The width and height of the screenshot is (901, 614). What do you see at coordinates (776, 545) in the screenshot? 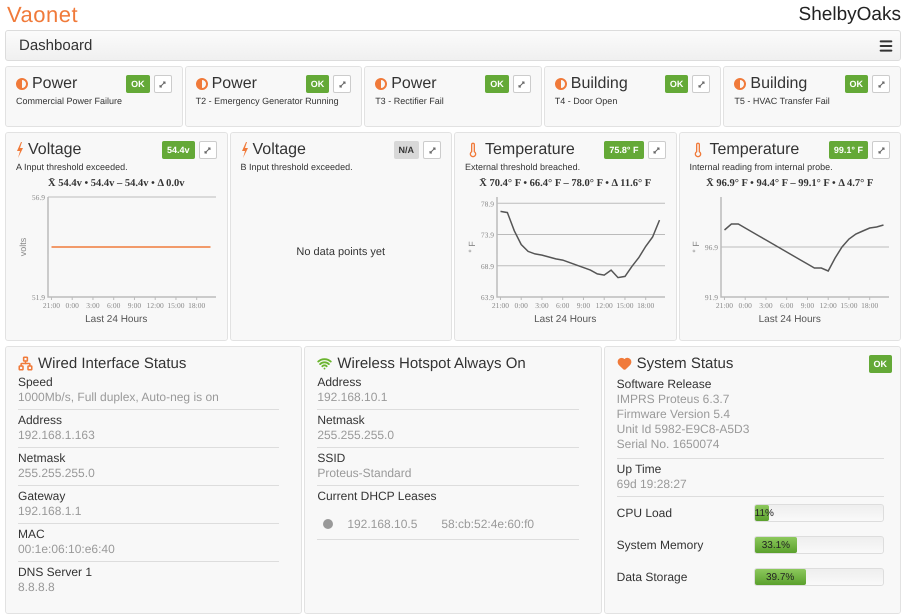
I see `meter-reading: 33.1%` at bounding box center [776, 545].